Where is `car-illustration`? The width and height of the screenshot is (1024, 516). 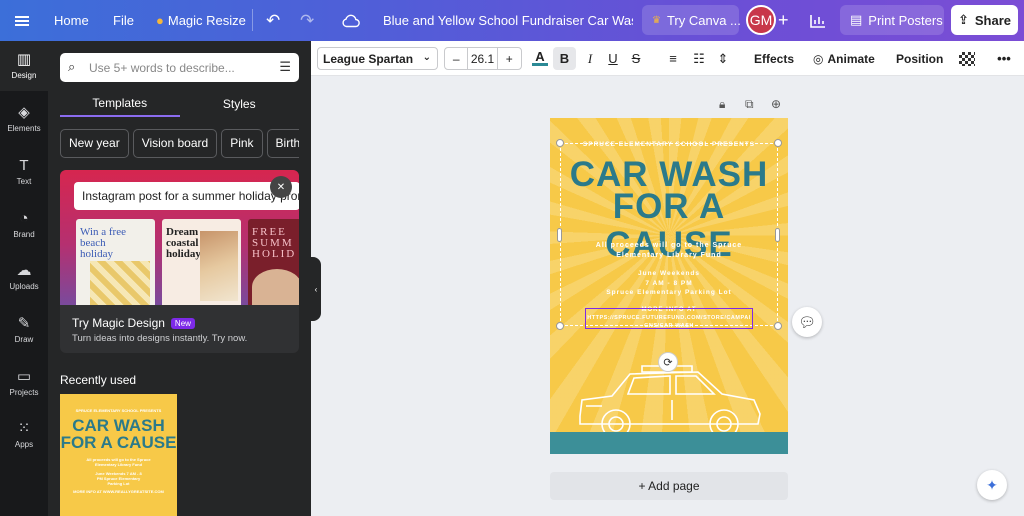
car-illustration is located at coordinates (670, 402).